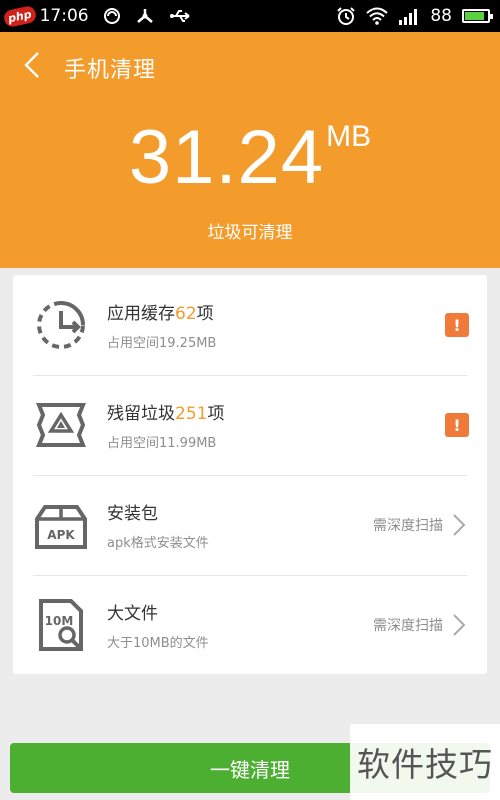  I want to click on item-subtitle: 大于10MB的文件, so click(158, 643).